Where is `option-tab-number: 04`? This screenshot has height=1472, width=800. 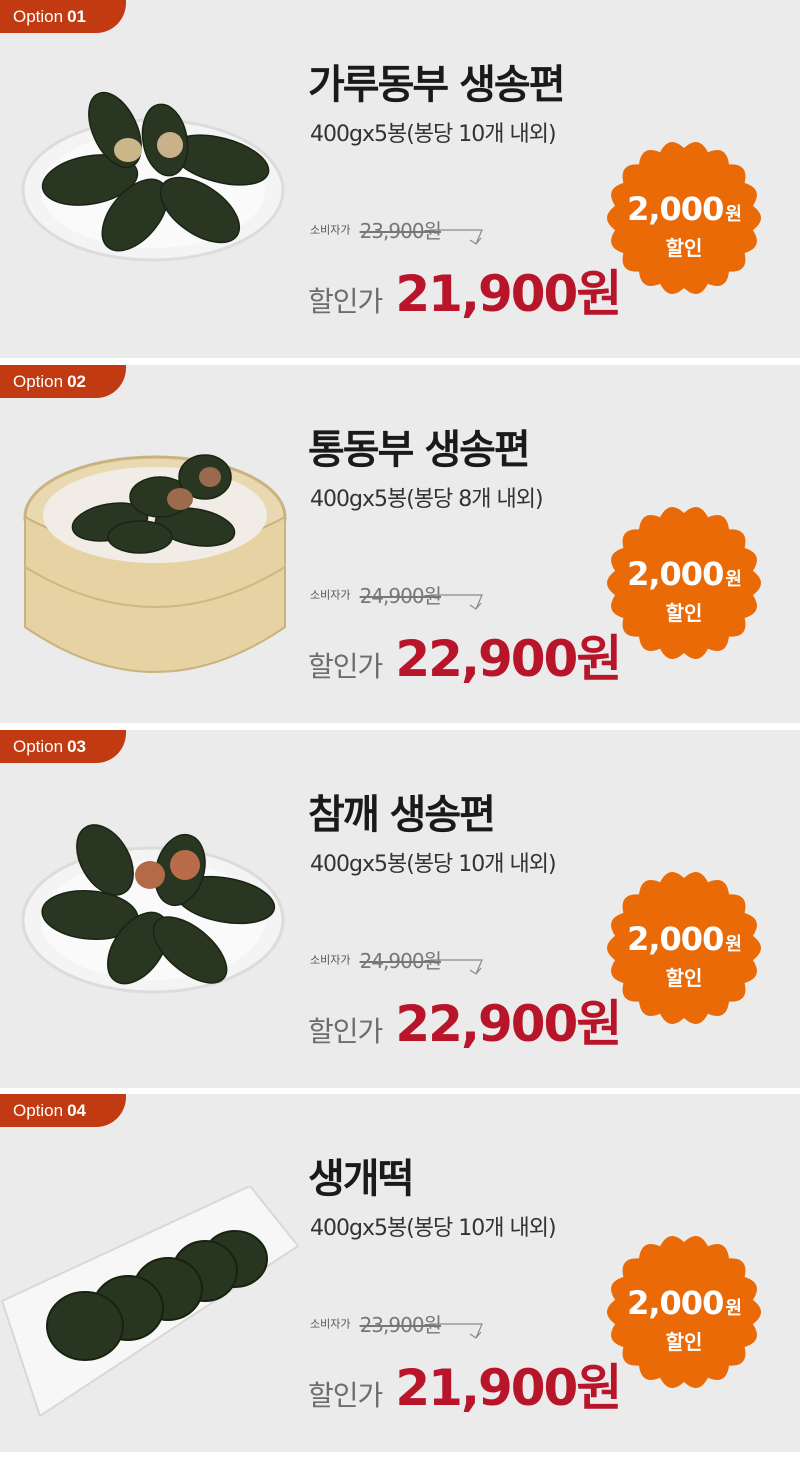 option-tab-number: 04 is located at coordinates (77, 1110).